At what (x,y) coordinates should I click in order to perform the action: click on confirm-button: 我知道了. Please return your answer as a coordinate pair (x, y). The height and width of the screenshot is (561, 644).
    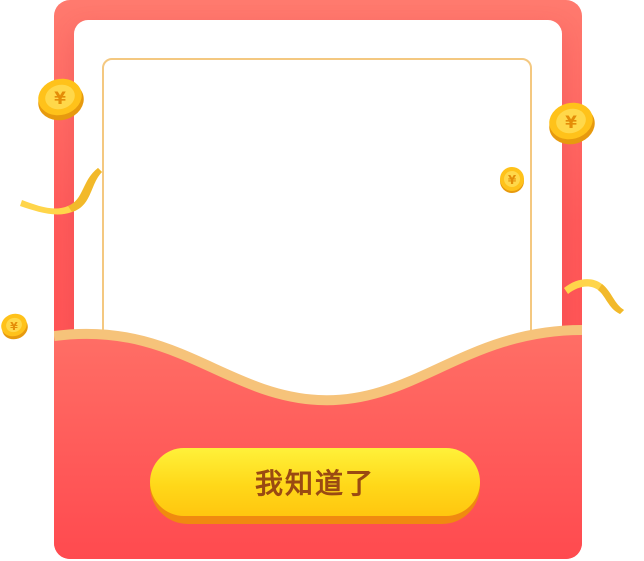
    Looking at the image, I should click on (315, 486).